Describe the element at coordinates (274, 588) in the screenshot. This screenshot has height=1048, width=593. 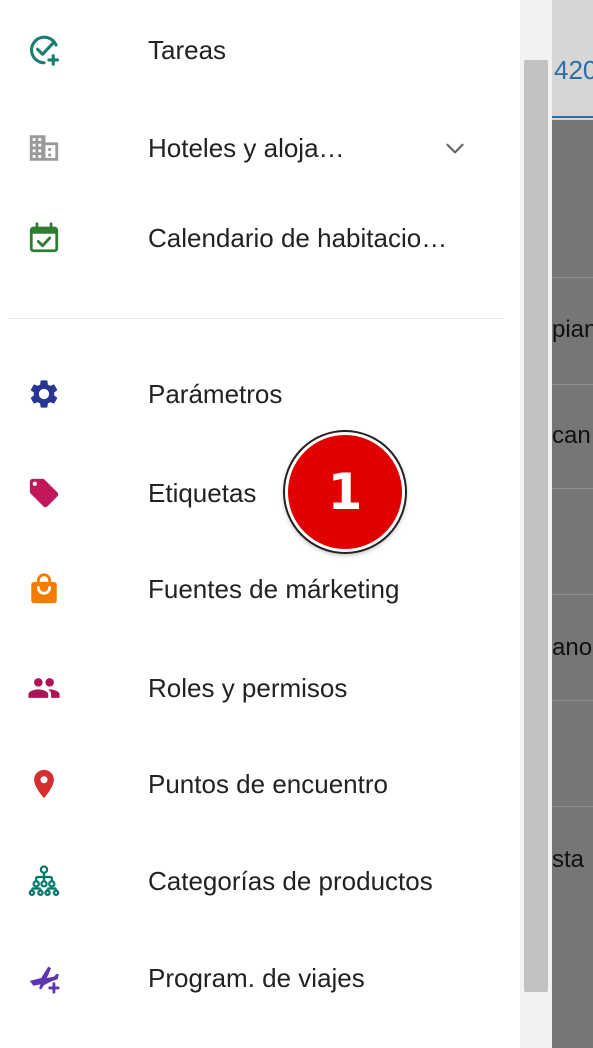
I see `menu-item-label: Fuentes de márketing` at that location.